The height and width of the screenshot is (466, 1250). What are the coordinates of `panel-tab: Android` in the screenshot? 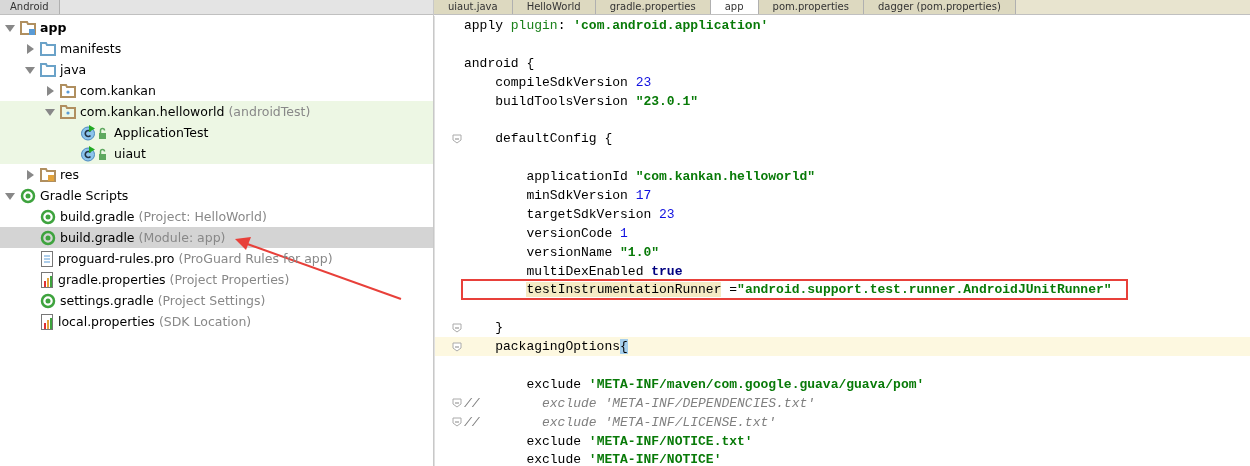 It's located at (30, 7).